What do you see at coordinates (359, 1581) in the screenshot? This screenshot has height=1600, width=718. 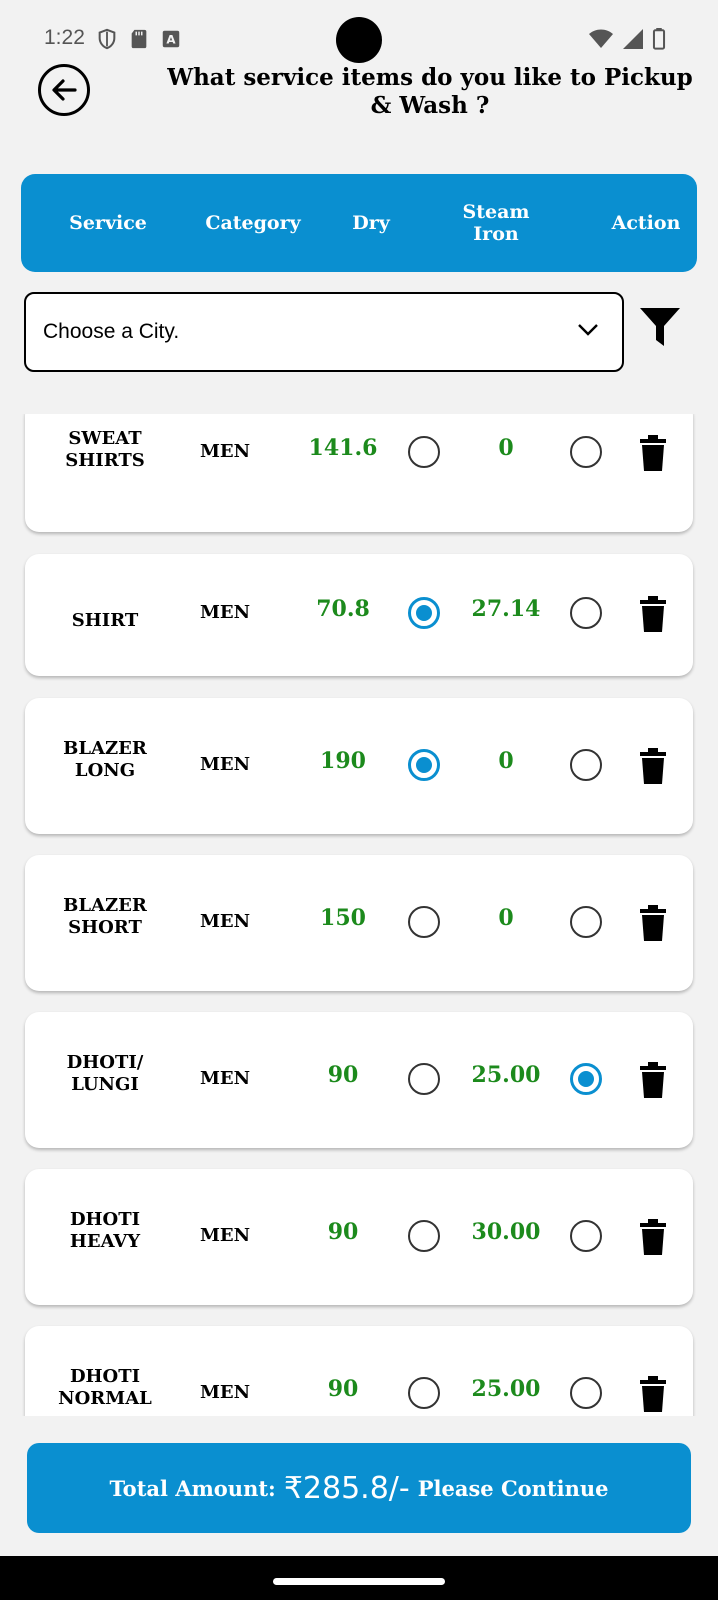 I see `home-gesture-handle` at bounding box center [359, 1581].